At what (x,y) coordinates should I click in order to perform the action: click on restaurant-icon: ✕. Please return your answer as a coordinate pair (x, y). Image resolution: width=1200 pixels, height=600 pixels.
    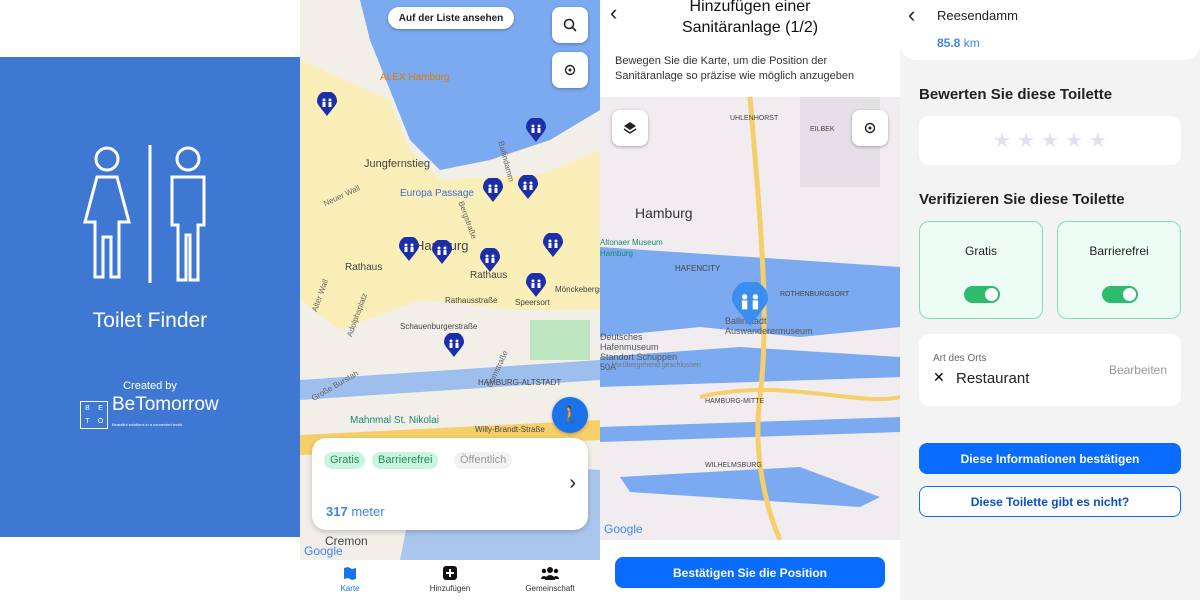
    Looking at the image, I should click on (939, 377).